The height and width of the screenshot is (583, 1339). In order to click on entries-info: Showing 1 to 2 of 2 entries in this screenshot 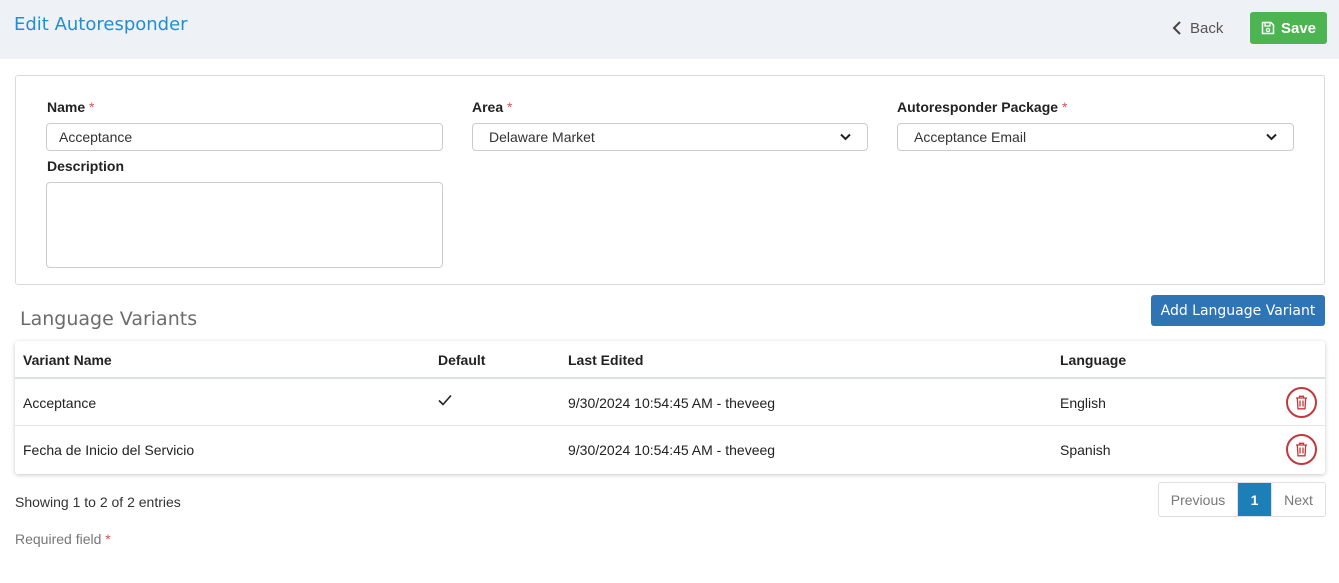, I will do `click(98, 502)`.